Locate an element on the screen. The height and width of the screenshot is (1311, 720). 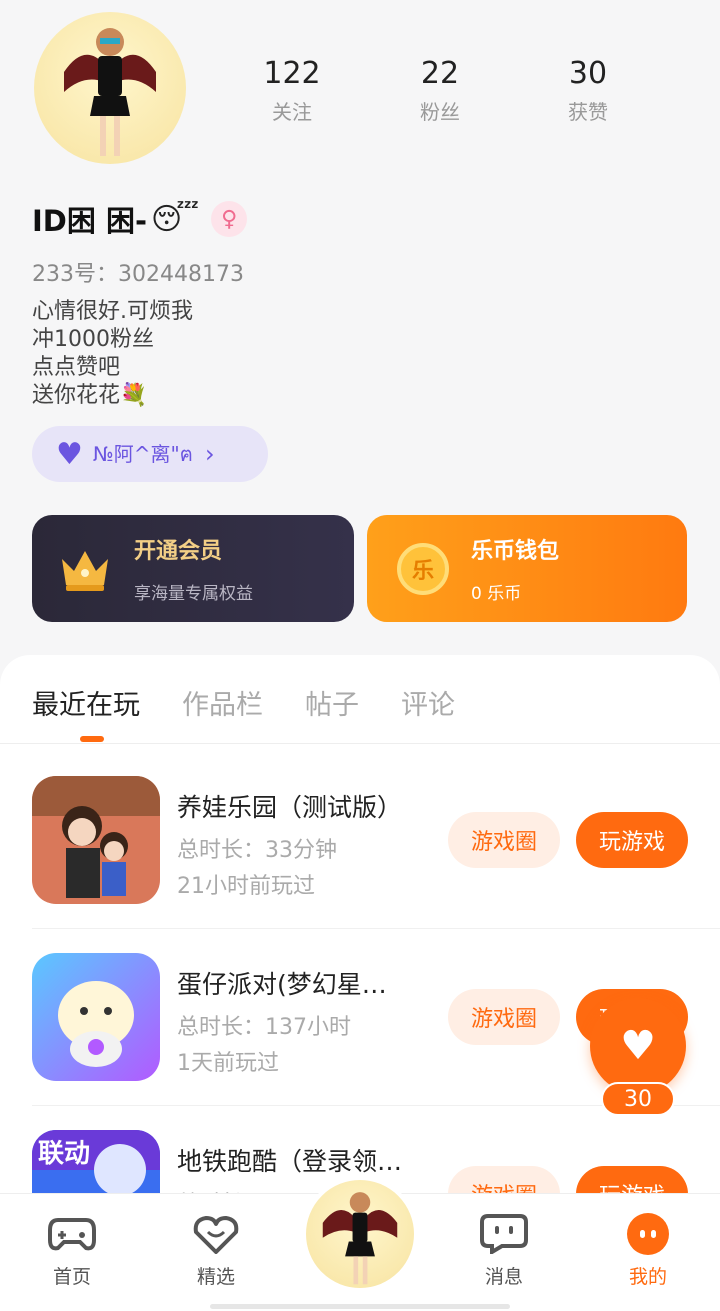
list-item: 养娃乐园（测试版） 总时长：33分钟 21小时前玩过 游戏圈 玩游戏 is located at coordinates (360, 841).